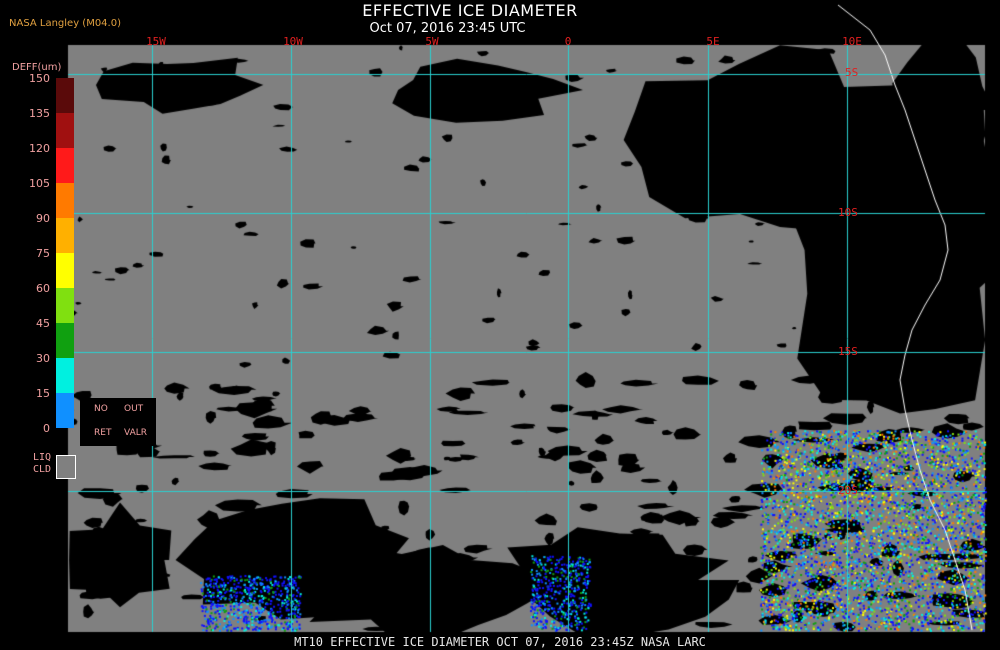  What do you see at coordinates (39, 78) in the screenshot?
I see `legend-tick-label: 150` at bounding box center [39, 78].